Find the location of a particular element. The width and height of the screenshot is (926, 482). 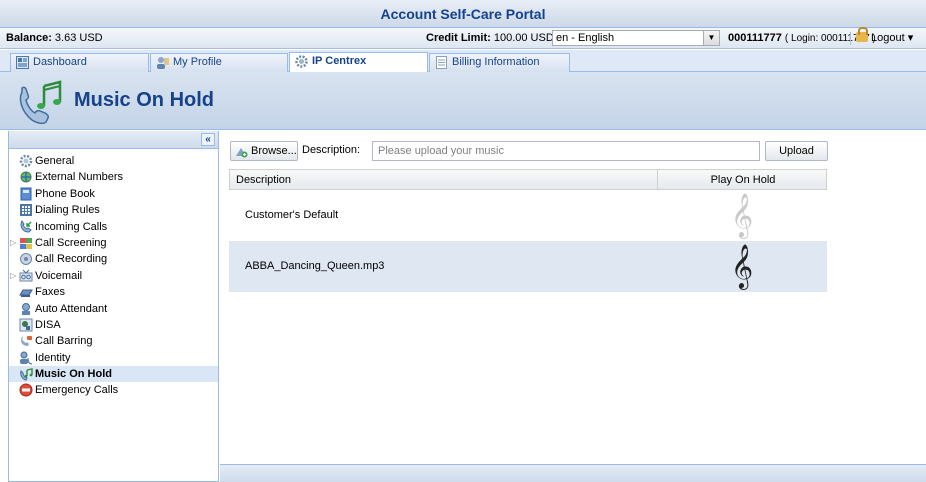

description-label: Description: is located at coordinates (331, 150).